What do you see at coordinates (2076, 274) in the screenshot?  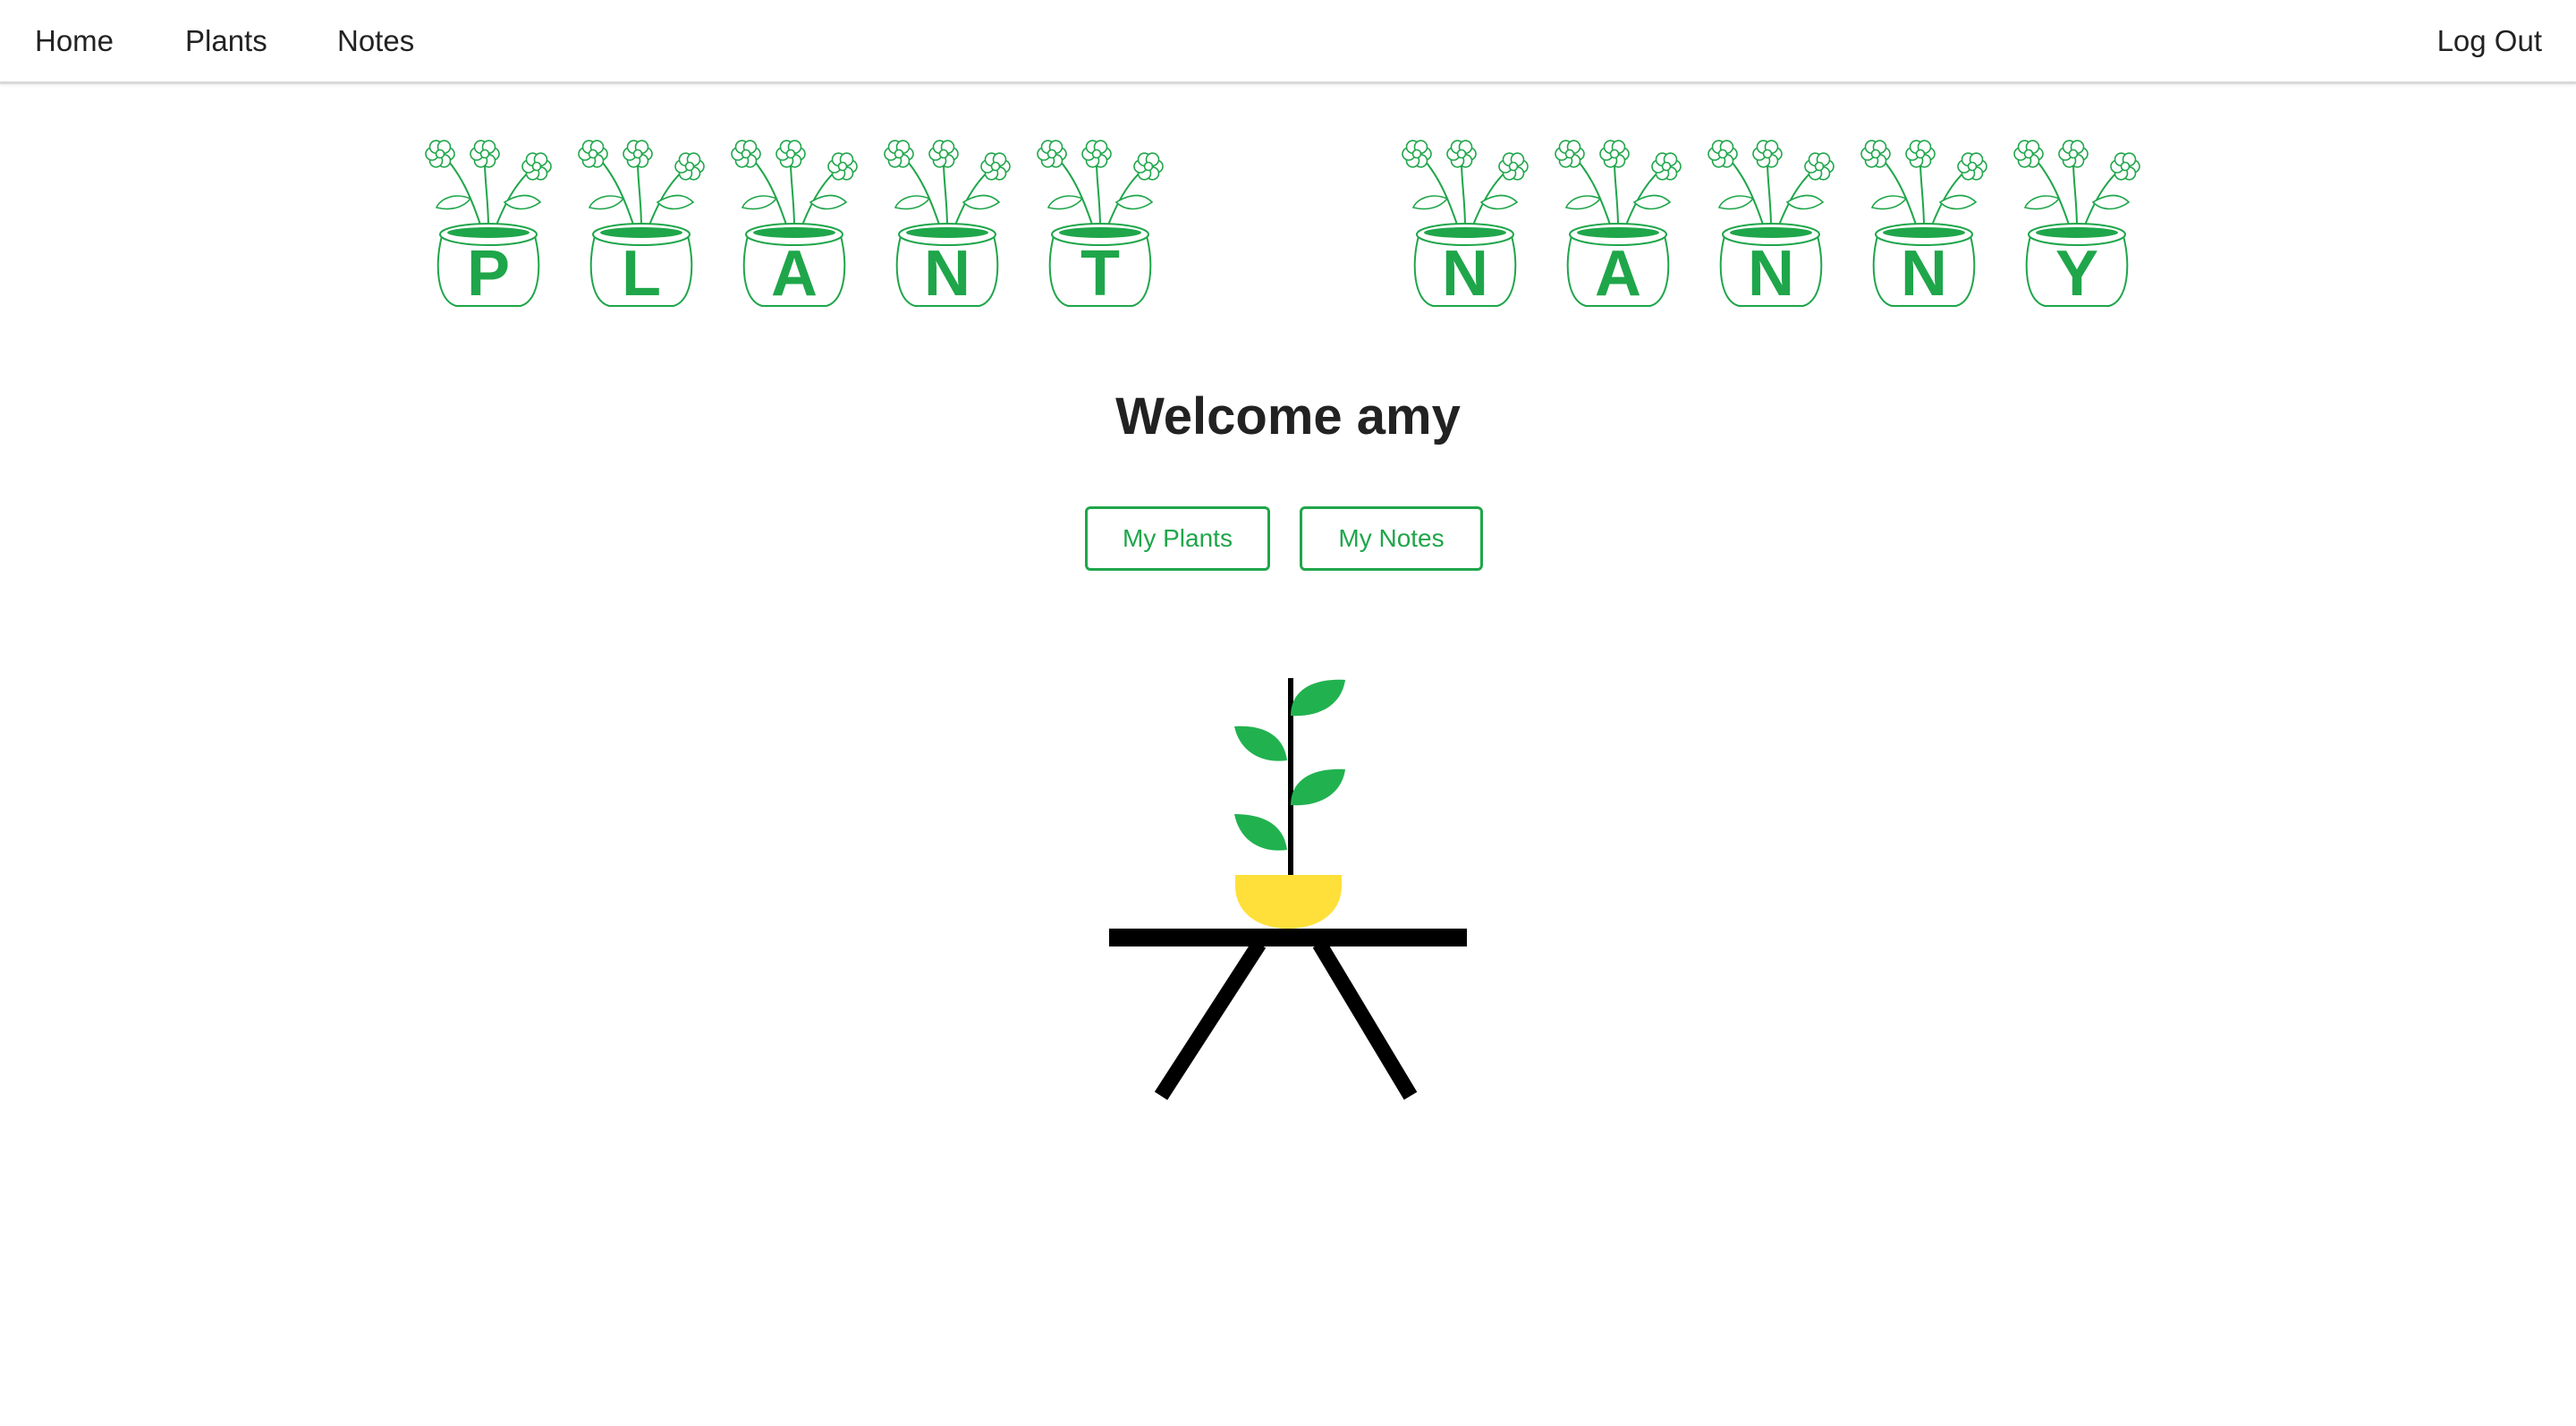 I see `logo-letter: Y` at bounding box center [2076, 274].